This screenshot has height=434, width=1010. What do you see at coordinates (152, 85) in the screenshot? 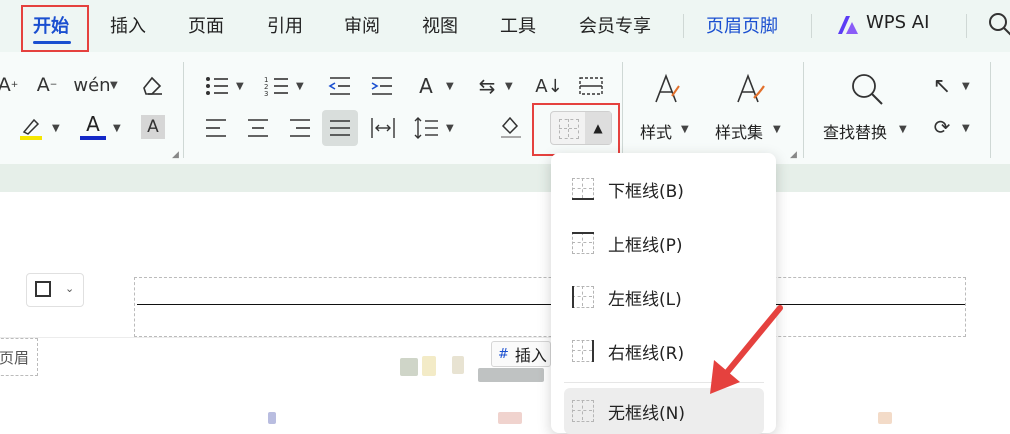
I see `eraser-icon` at bounding box center [152, 85].